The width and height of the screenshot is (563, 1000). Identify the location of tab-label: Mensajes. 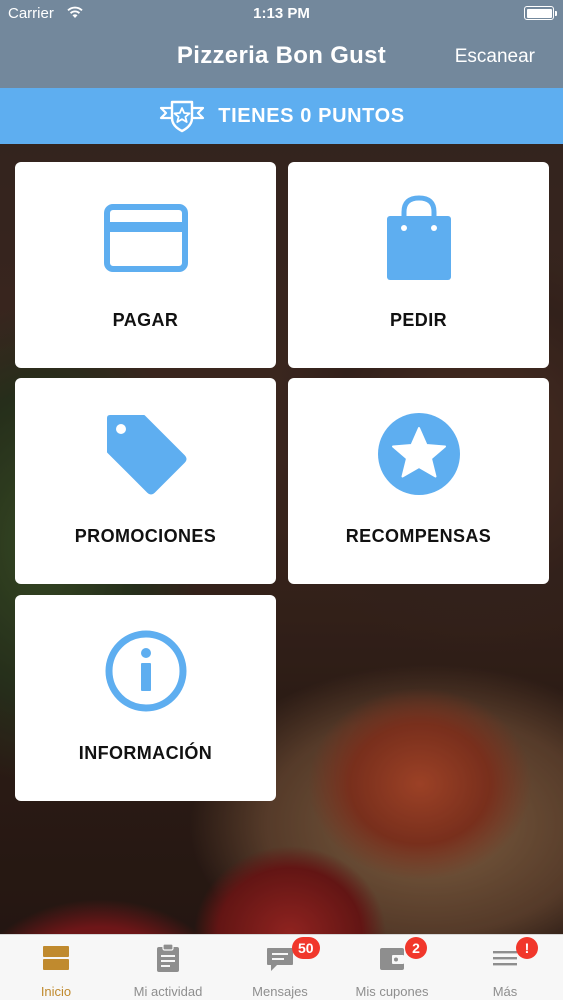
(280, 991).